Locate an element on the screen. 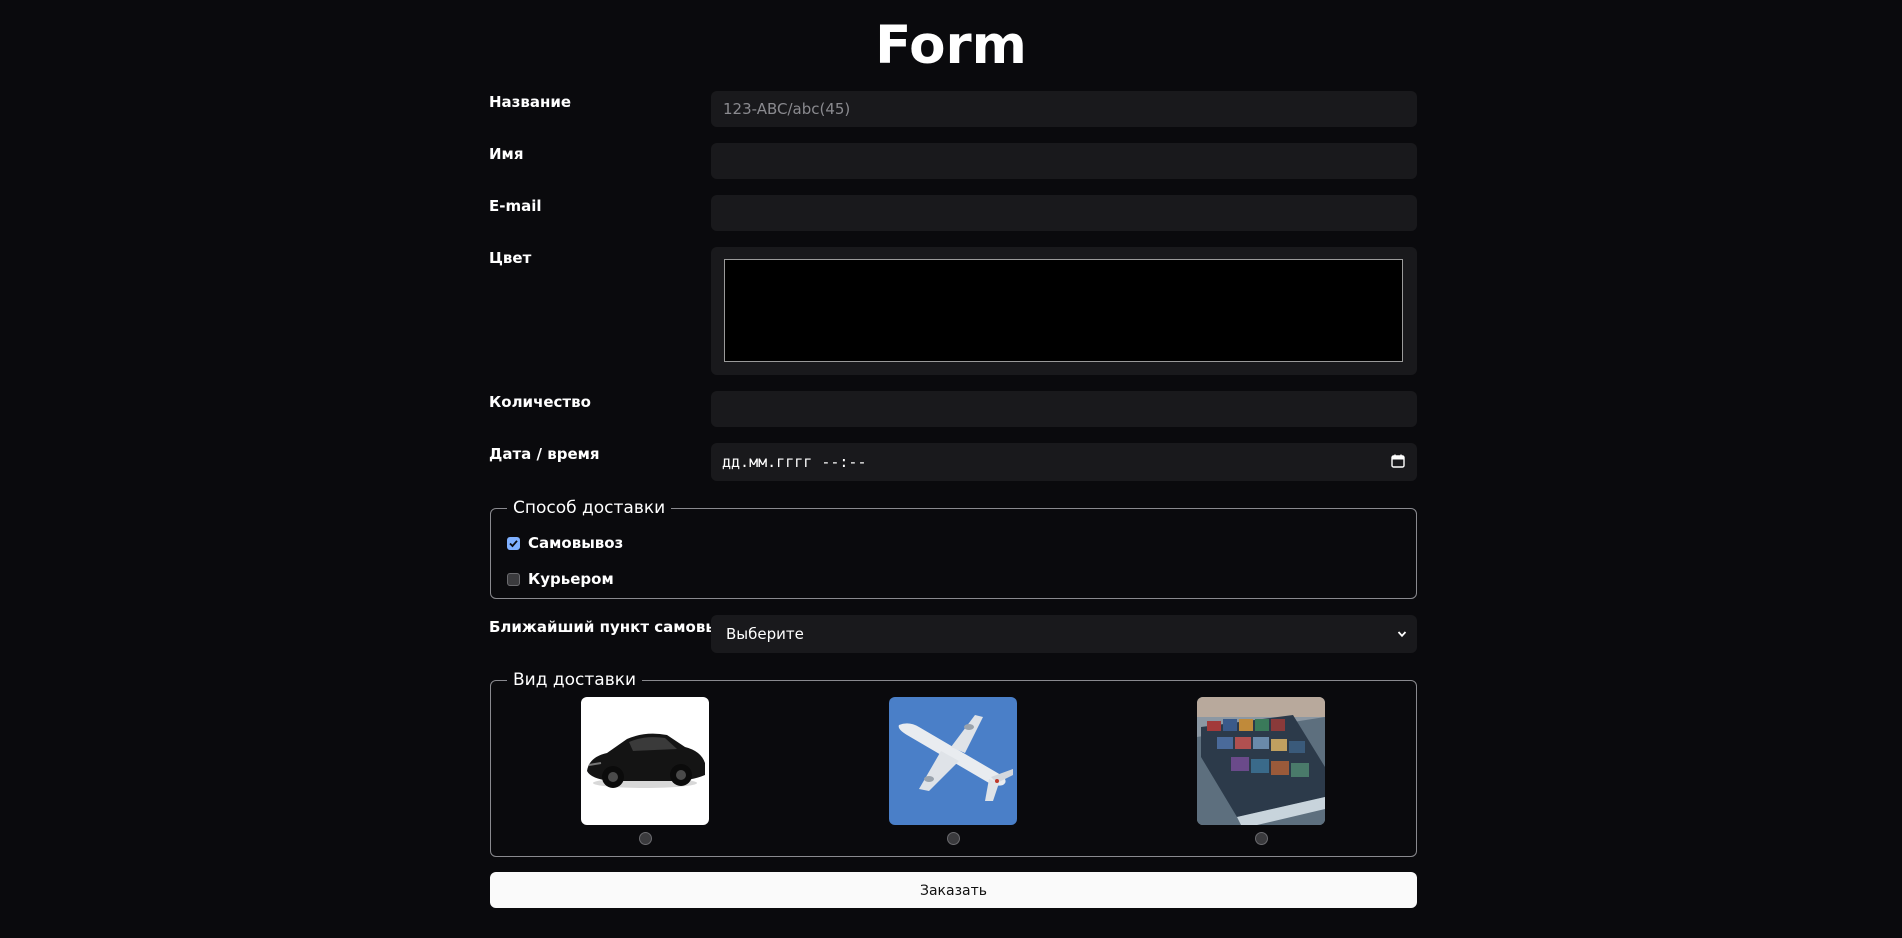  color-label: Цвет is located at coordinates (510, 258).